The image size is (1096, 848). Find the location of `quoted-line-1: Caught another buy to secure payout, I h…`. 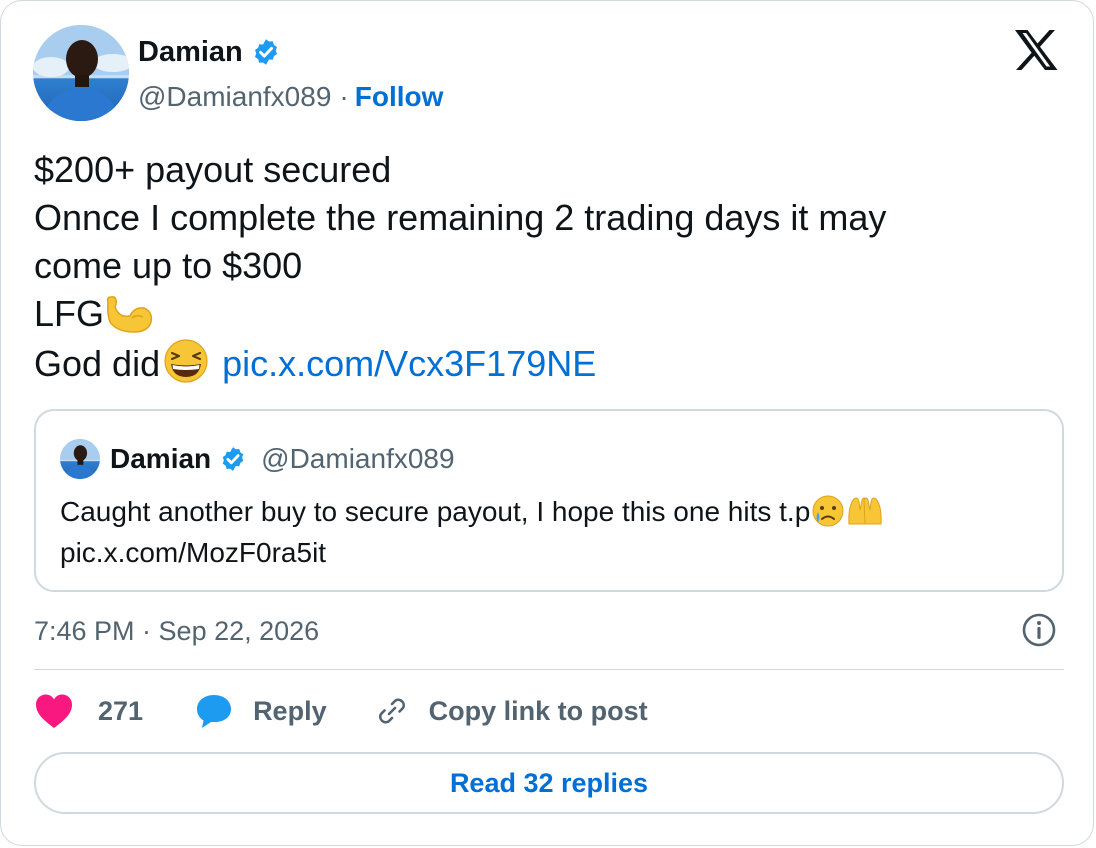

quoted-line-1: Caught another buy to secure payout, I h… is located at coordinates (550, 511).